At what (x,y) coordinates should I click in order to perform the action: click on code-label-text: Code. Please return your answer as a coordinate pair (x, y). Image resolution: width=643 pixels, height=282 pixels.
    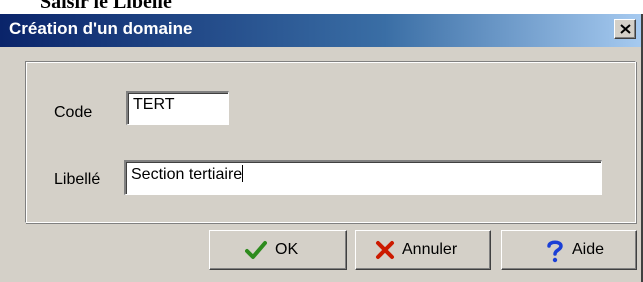
    Looking at the image, I should click on (73, 112).